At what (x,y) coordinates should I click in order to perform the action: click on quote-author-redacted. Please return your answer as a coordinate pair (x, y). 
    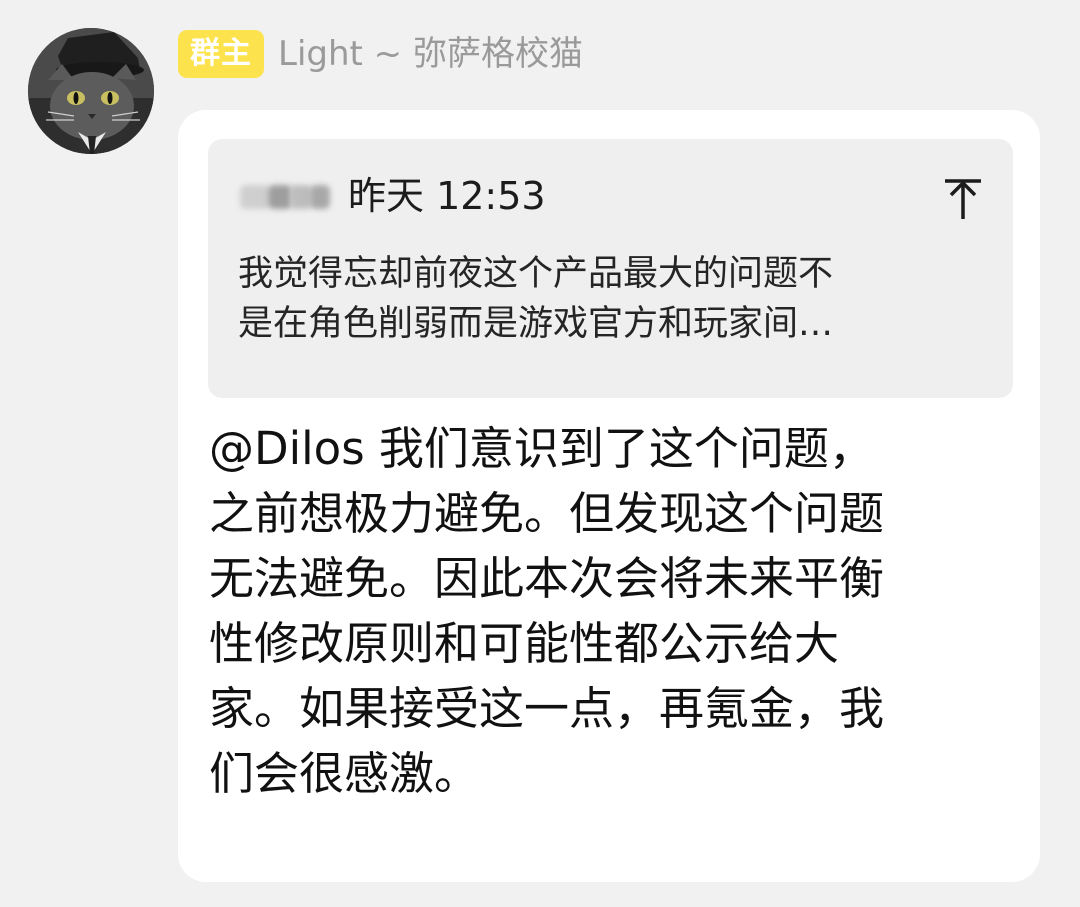
    Looking at the image, I should click on (285, 196).